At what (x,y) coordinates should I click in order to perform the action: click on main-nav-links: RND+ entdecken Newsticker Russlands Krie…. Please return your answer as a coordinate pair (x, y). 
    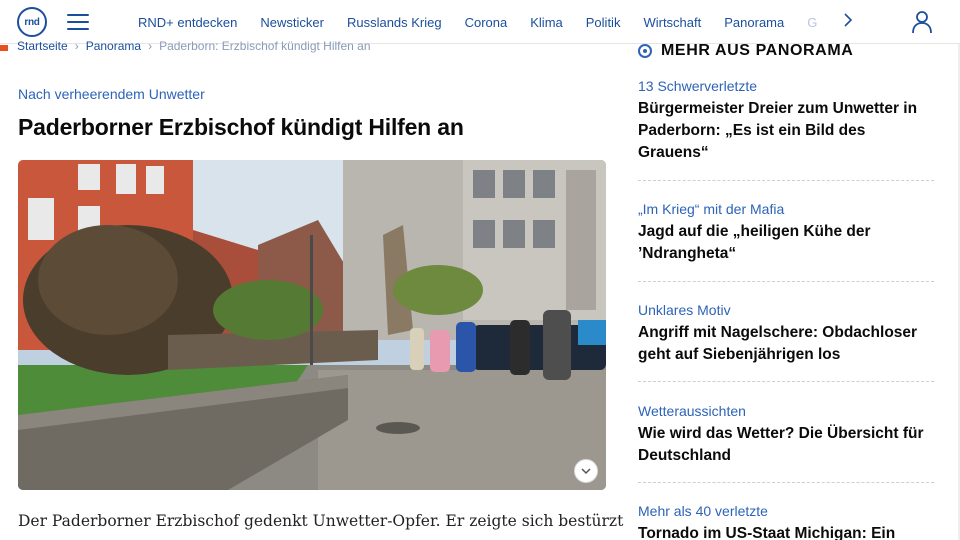
    Looking at the image, I should click on (478, 22).